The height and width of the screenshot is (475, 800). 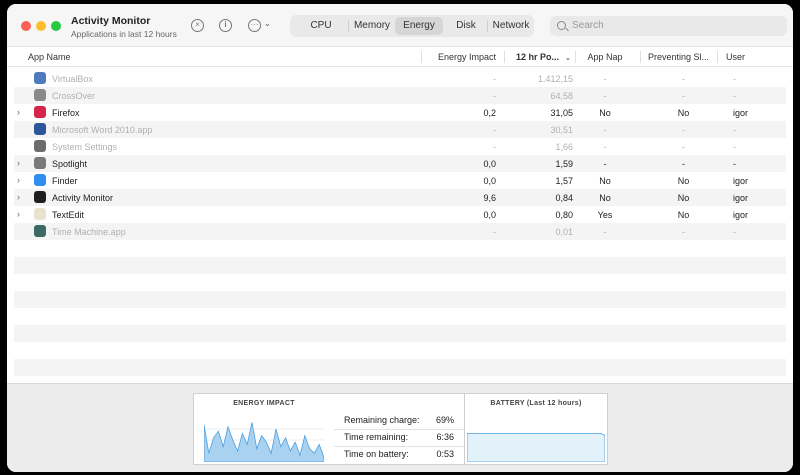 What do you see at coordinates (400, 129) in the screenshot?
I see `table-row: Microsoft Word 2010.app - 30,51 - - -` at bounding box center [400, 129].